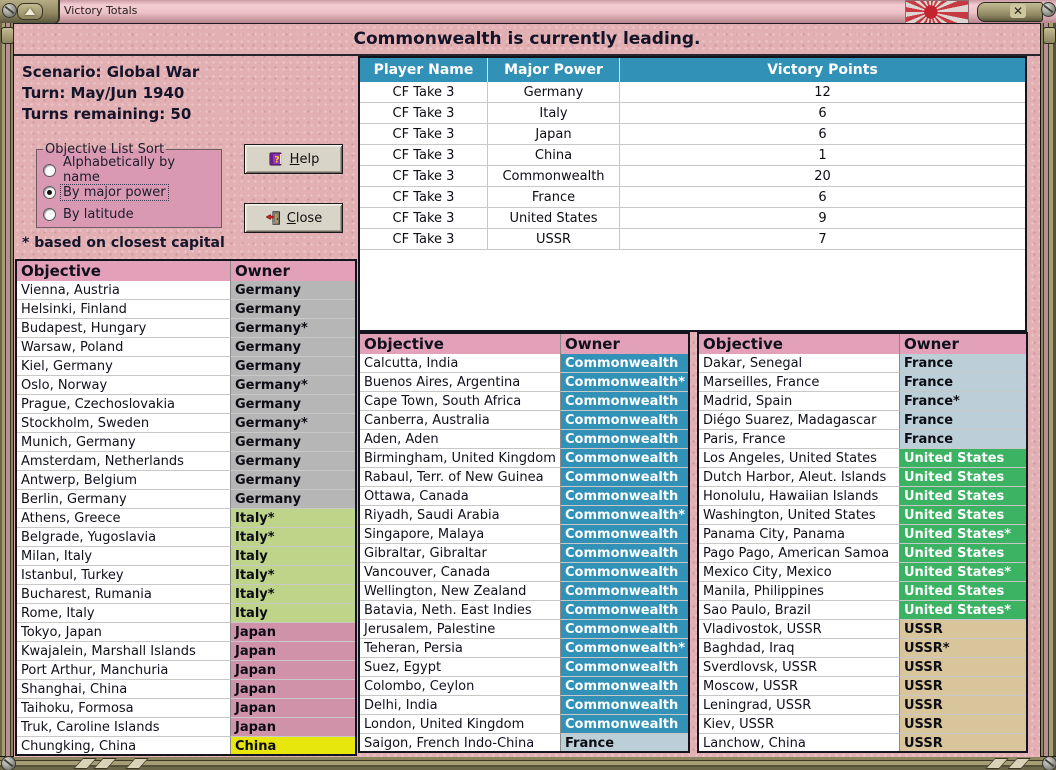  I want to click on objective-cell: Warsaw, Poland, so click(124, 347).